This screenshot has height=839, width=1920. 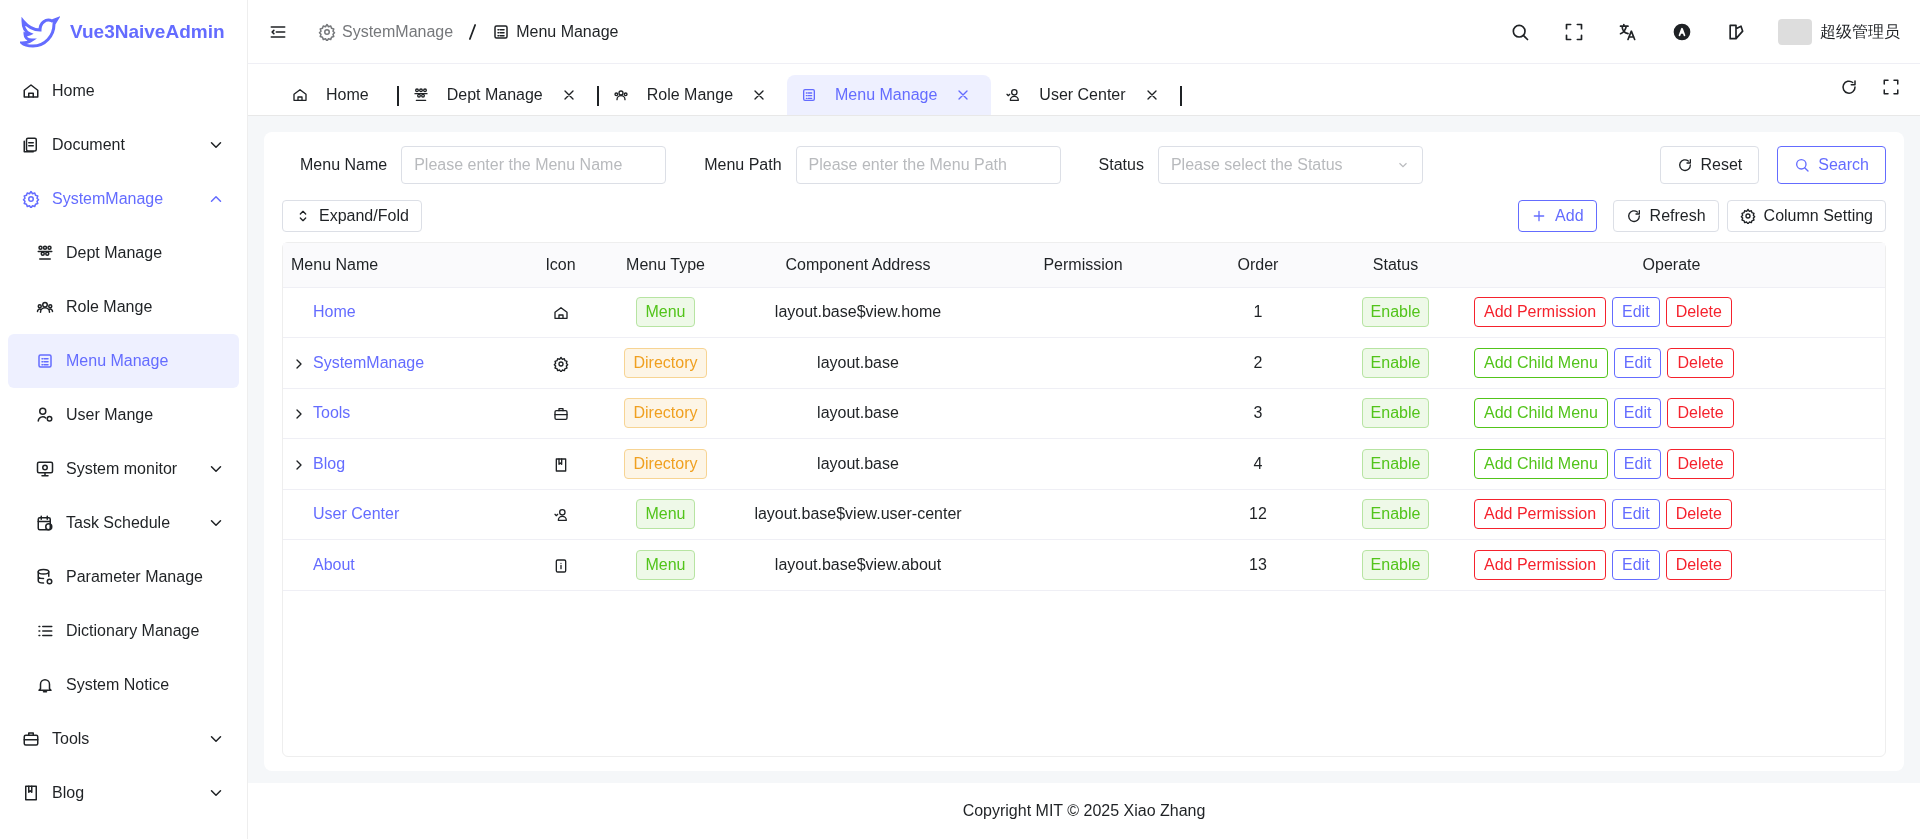 What do you see at coordinates (1709, 165) in the screenshot?
I see `action-button: Reset` at bounding box center [1709, 165].